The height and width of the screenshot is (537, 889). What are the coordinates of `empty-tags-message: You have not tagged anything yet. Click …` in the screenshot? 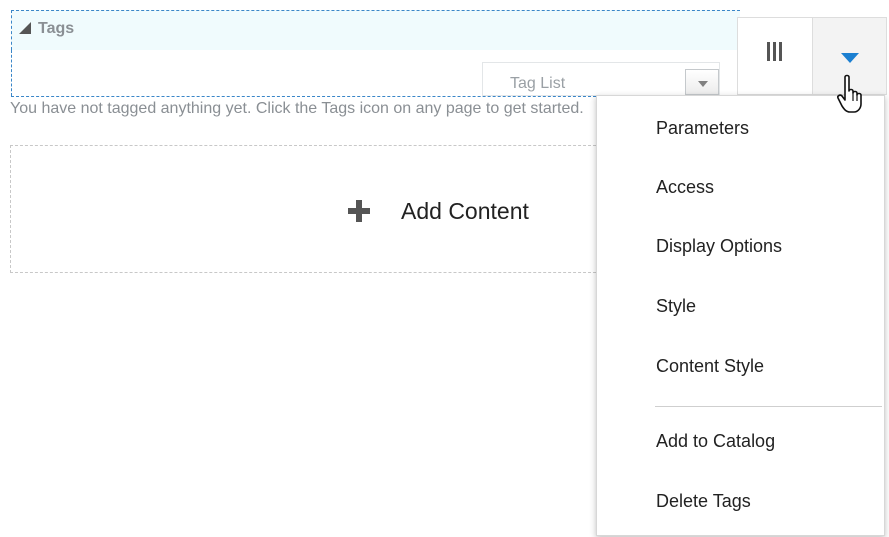 It's located at (297, 108).